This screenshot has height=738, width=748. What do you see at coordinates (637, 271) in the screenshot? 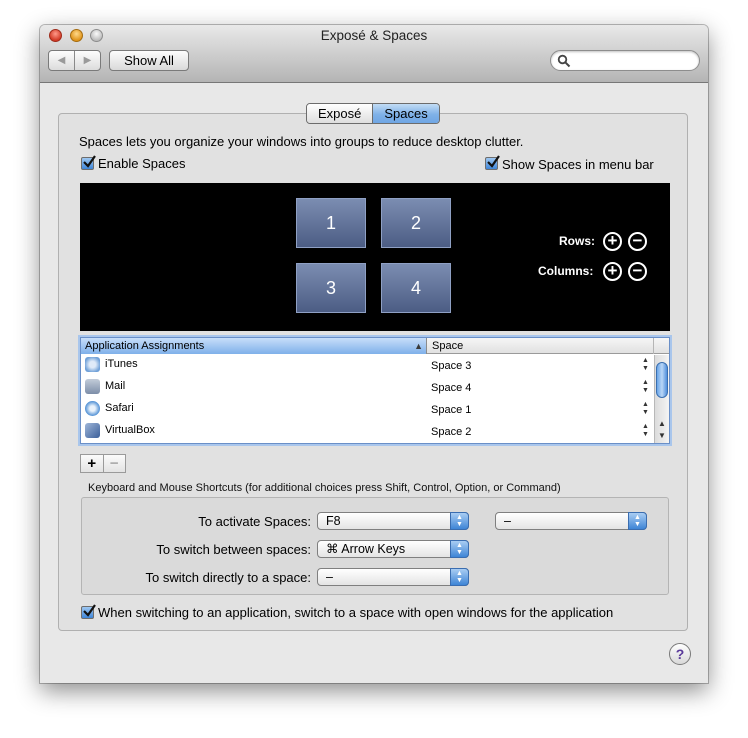
I see `remove-column-button: −` at bounding box center [637, 271].